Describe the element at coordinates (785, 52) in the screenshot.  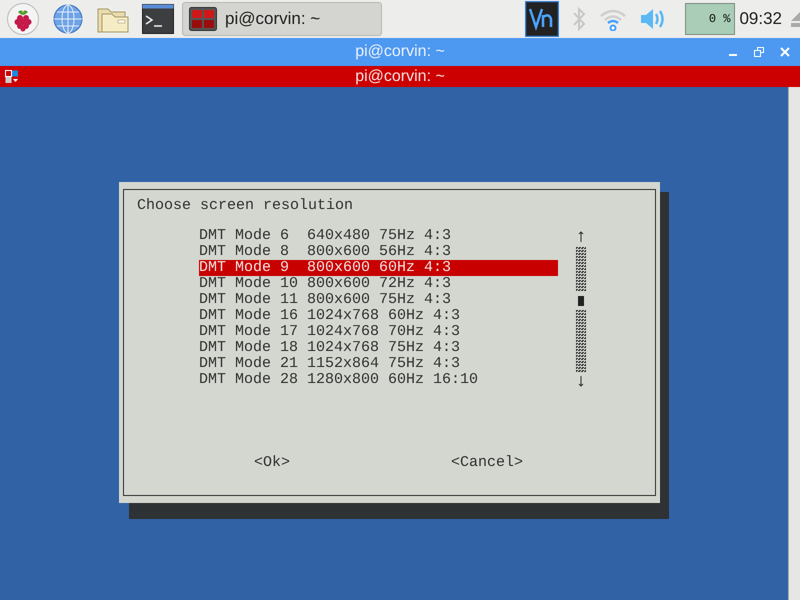
I see `close-icon` at that location.